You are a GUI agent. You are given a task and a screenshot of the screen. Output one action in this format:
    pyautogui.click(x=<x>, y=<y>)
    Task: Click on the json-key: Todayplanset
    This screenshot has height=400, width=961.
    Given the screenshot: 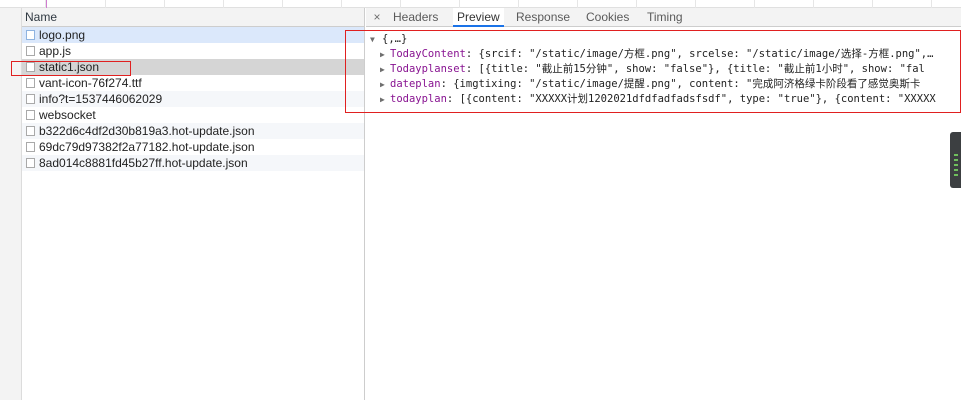 What is the action you would take?
    pyautogui.click(x=428, y=69)
    